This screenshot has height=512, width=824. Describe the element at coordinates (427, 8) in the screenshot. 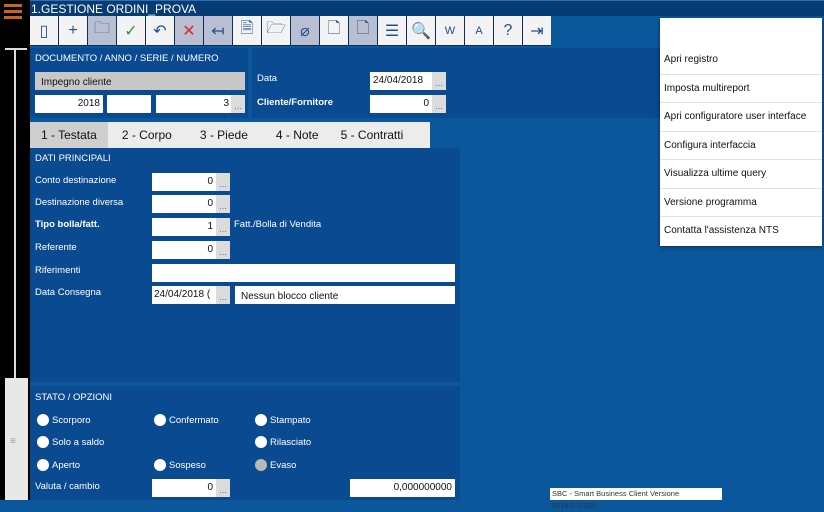

I see `window-title: 1.GESTIONE ORDINI_PROVA` at that location.